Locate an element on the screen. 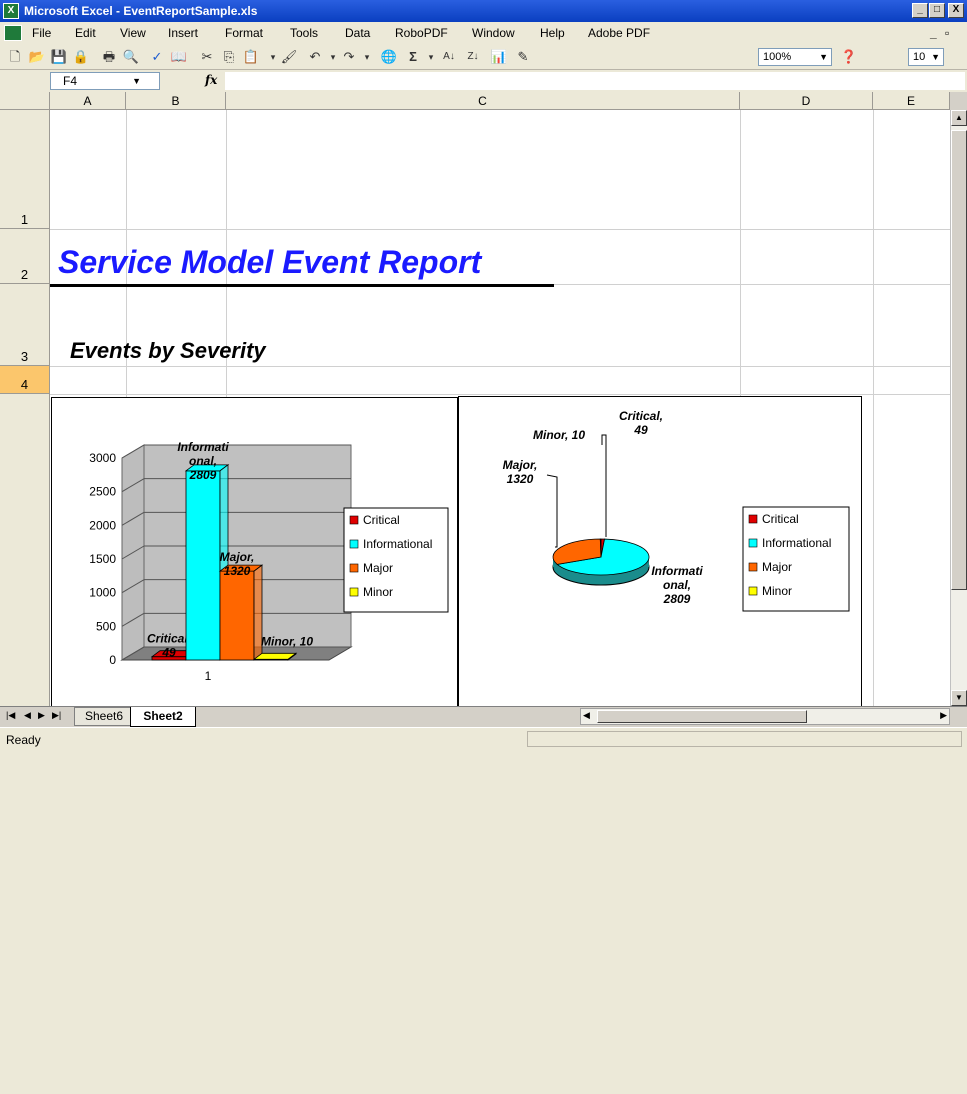 The height and width of the screenshot is (1094, 967). drawing-icon: ✎ is located at coordinates (523, 57).